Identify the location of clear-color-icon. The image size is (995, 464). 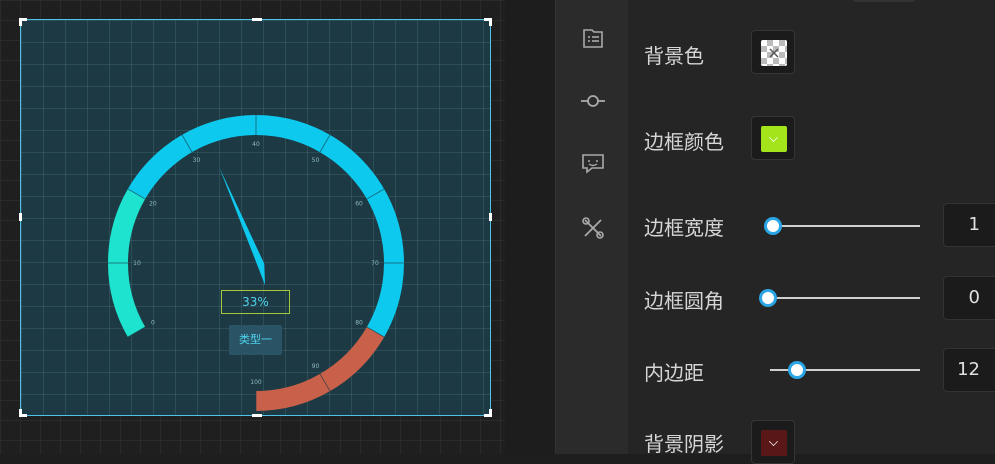
(774, 53).